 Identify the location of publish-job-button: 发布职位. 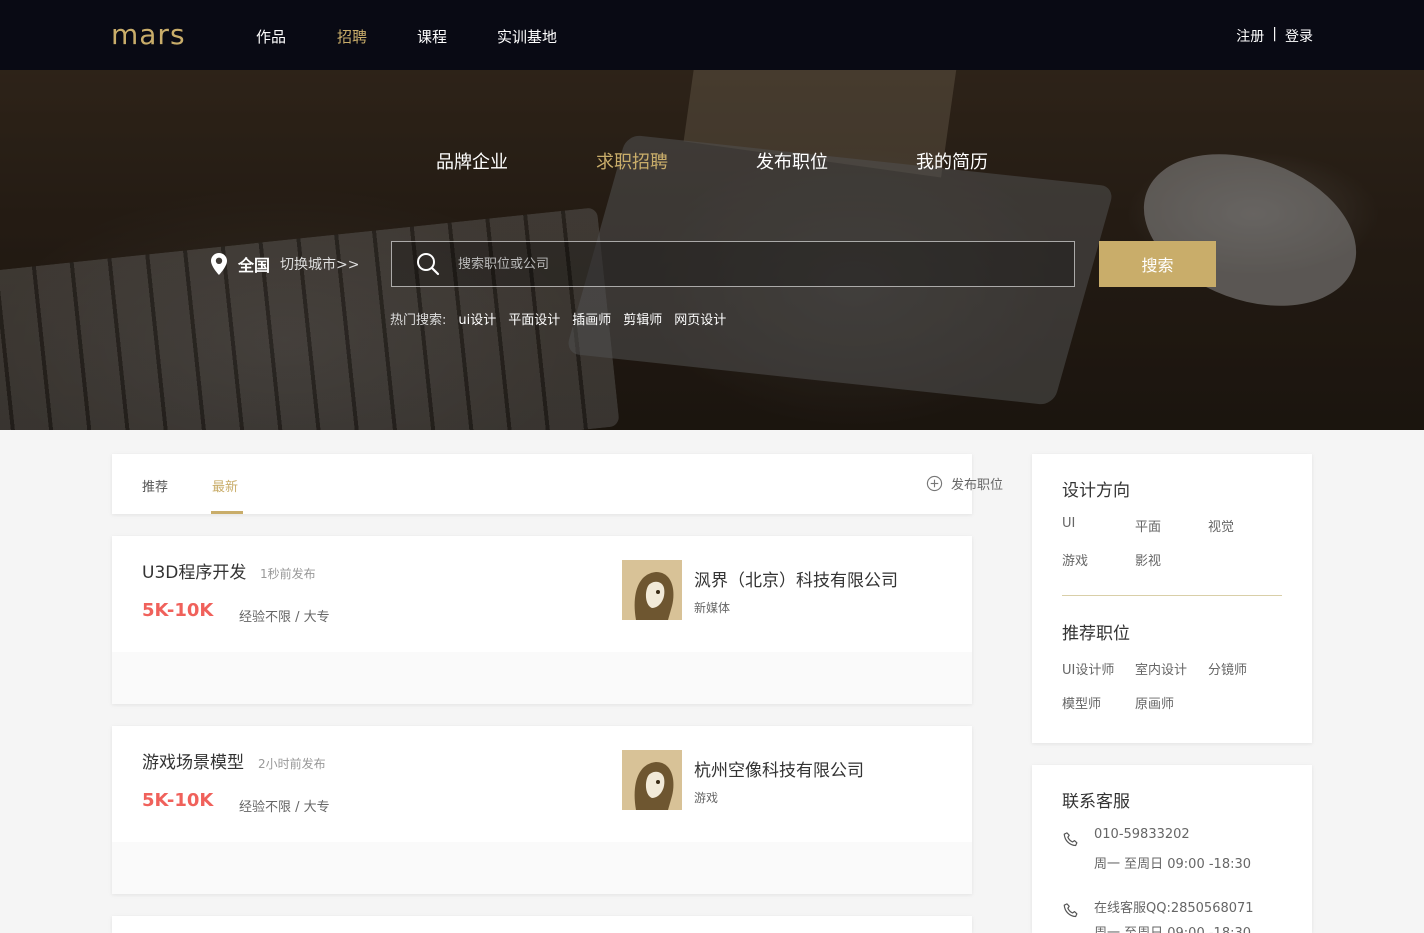
(964, 483).